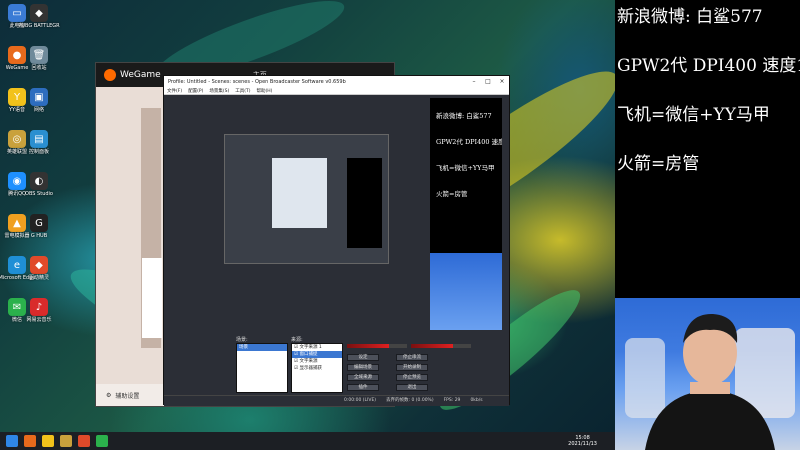 Image resolution: width=800 pixels, height=450 pixels. Describe the element at coordinates (464, 116) in the screenshot. I see `preview-overlay-line: 新浪微博: 白鲨577` at that location.